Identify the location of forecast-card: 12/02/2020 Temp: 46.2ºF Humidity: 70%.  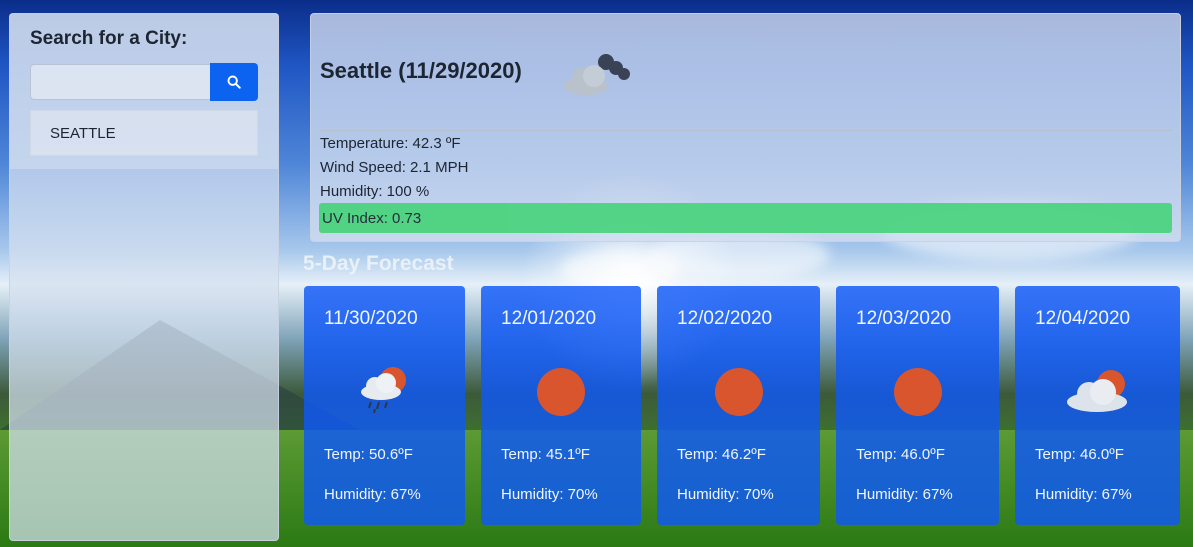
(738, 405).